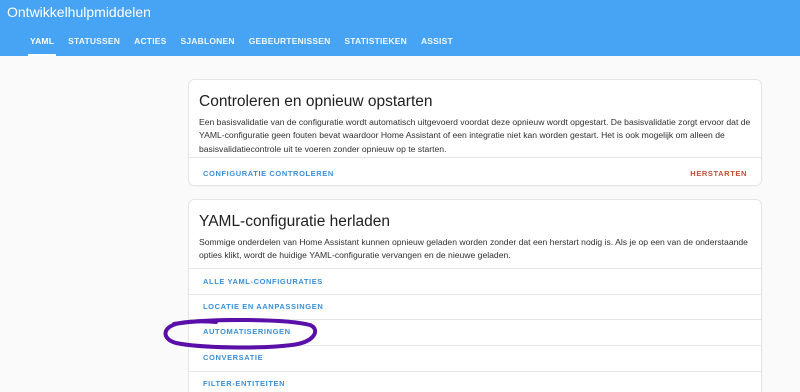  What do you see at coordinates (94, 43) in the screenshot?
I see `tab-statussen: STATUSSEN` at bounding box center [94, 43].